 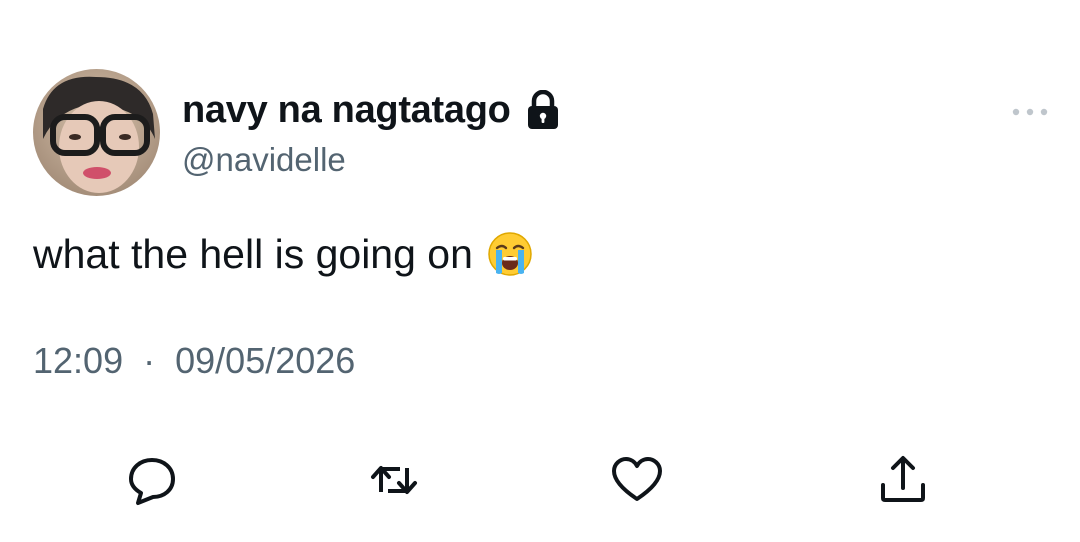 What do you see at coordinates (253, 254) in the screenshot?
I see `tweet-text: what the hell is going on` at bounding box center [253, 254].